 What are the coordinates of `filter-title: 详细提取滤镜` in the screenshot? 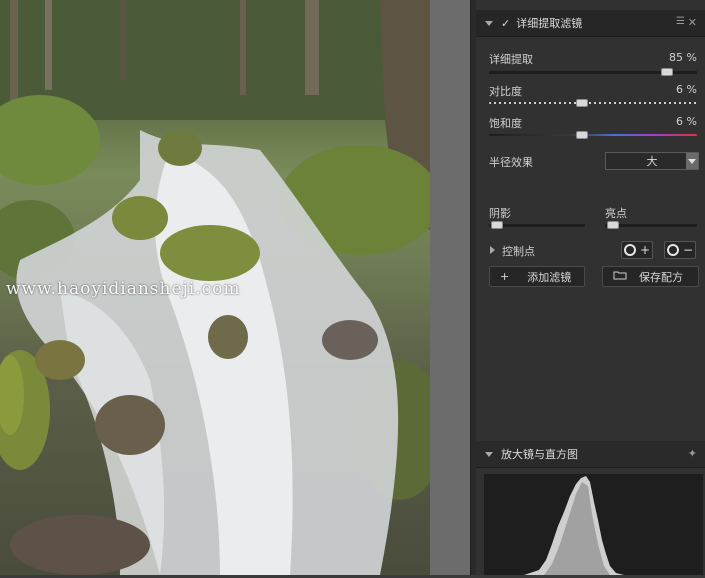 It's located at (549, 23).